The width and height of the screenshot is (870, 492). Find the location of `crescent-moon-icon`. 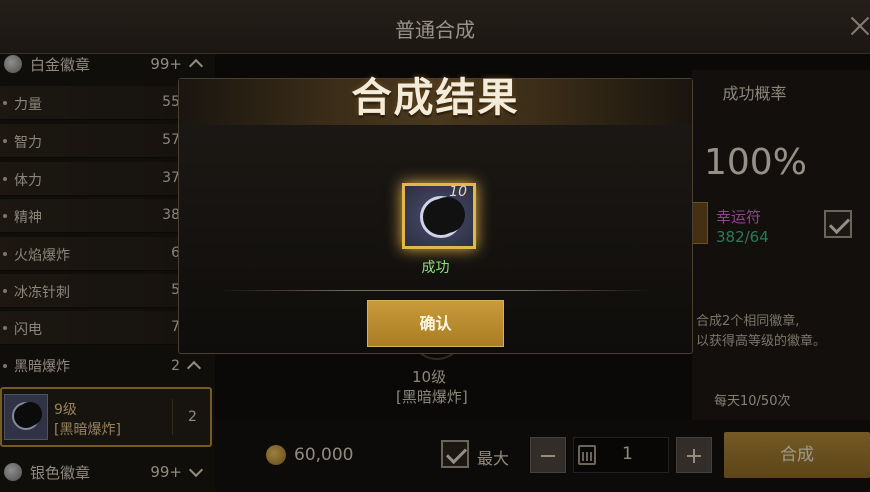

crescent-moon-icon is located at coordinates (442, 217).